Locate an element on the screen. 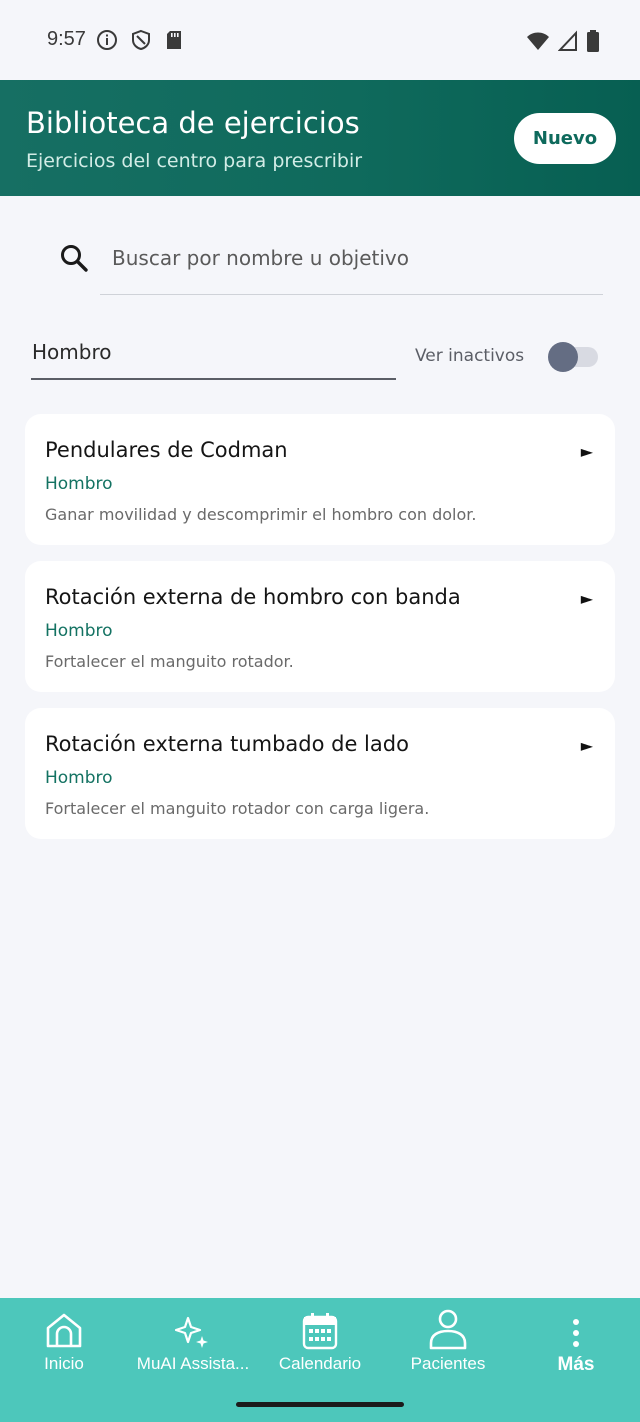 This screenshot has width=640, height=1422. search-input is located at coordinates (351, 265).